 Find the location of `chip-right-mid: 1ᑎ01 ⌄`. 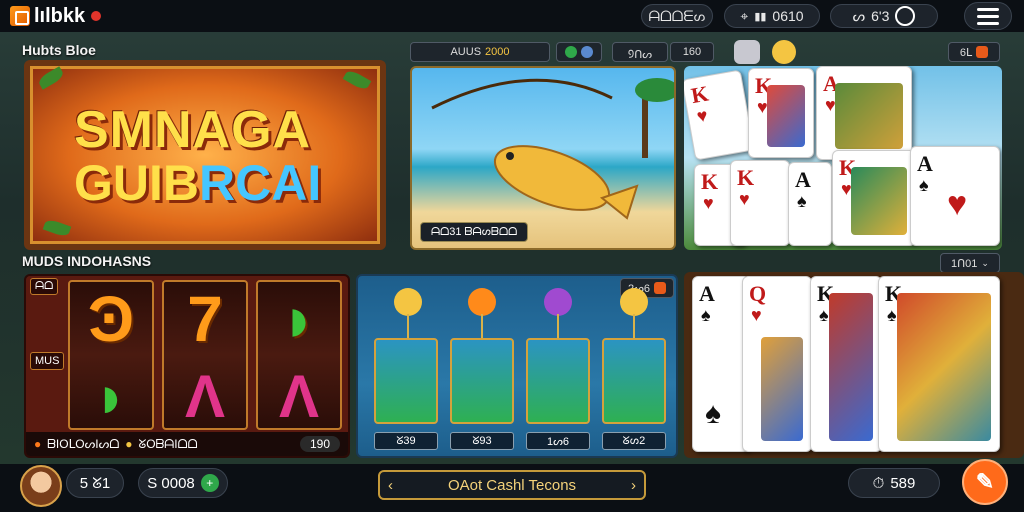

chip-right-mid: 1ᑎ01 ⌄ is located at coordinates (970, 263).